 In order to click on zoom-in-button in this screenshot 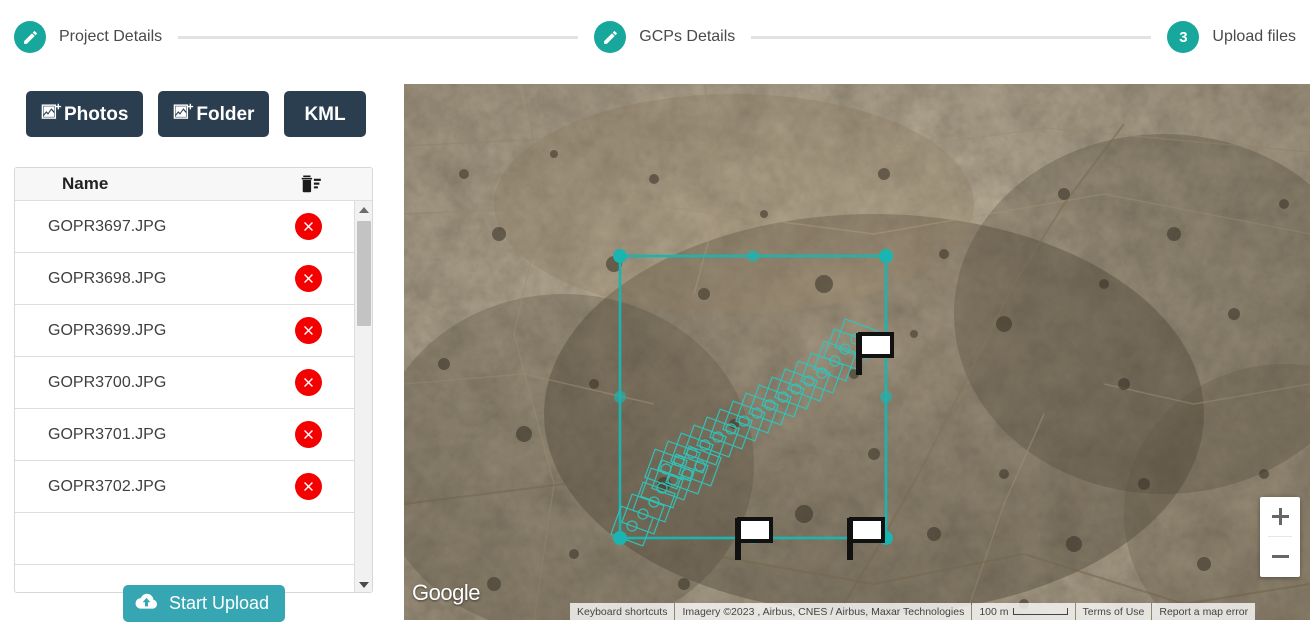, I will do `click(1280, 516)`.